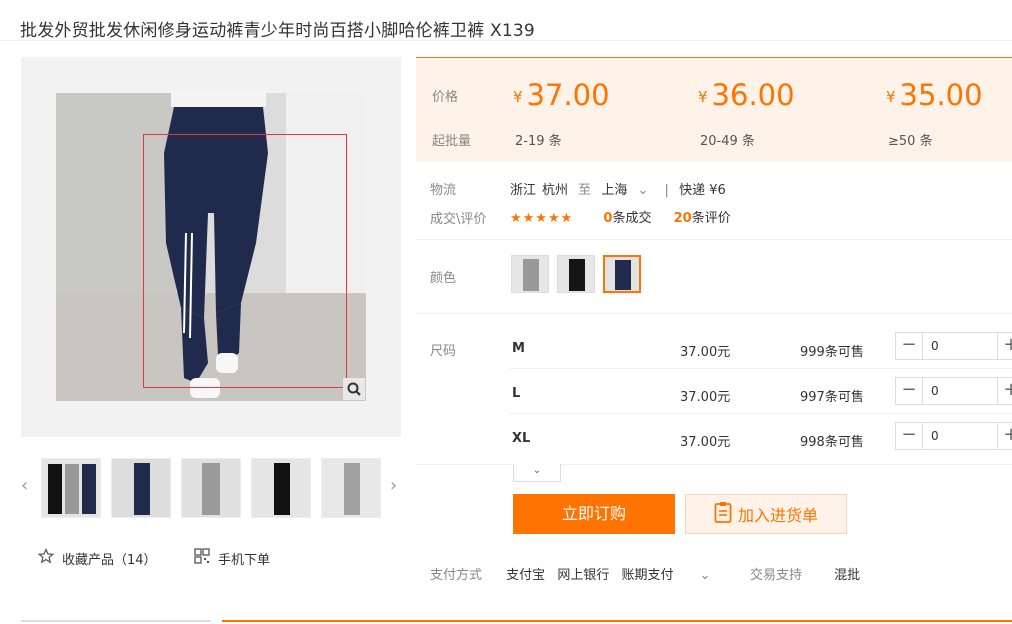 The height and width of the screenshot is (624, 1012). I want to click on mobile-order-button: 手机下单, so click(232, 558).